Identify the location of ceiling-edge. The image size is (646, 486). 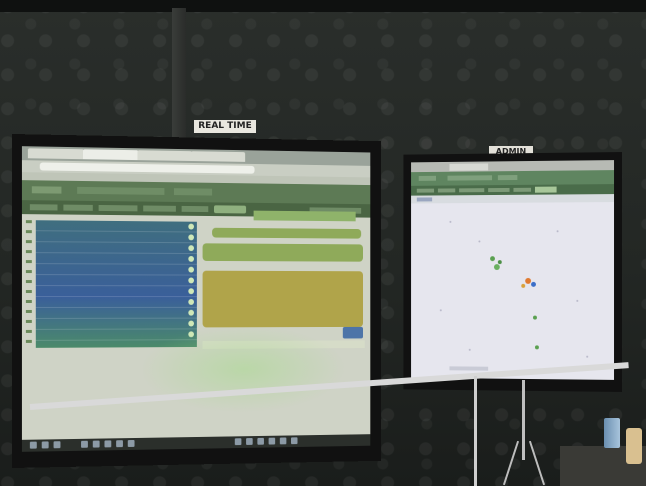
(323, 6).